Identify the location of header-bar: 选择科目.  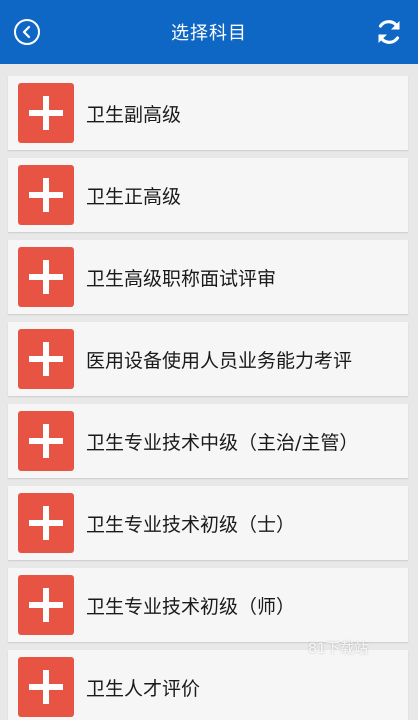
(209, 32).